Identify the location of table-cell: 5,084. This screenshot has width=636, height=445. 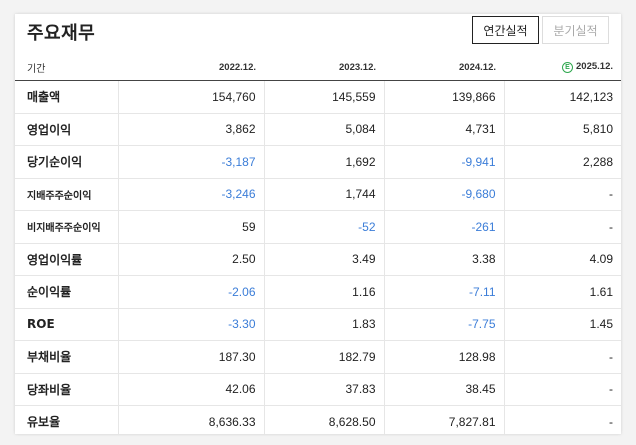
(323, 129).